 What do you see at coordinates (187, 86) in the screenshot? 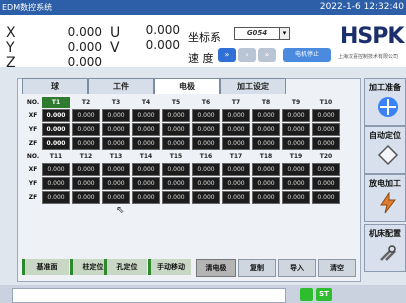
I see `tab-electrode: 电极` at bounding box center [187, 86].